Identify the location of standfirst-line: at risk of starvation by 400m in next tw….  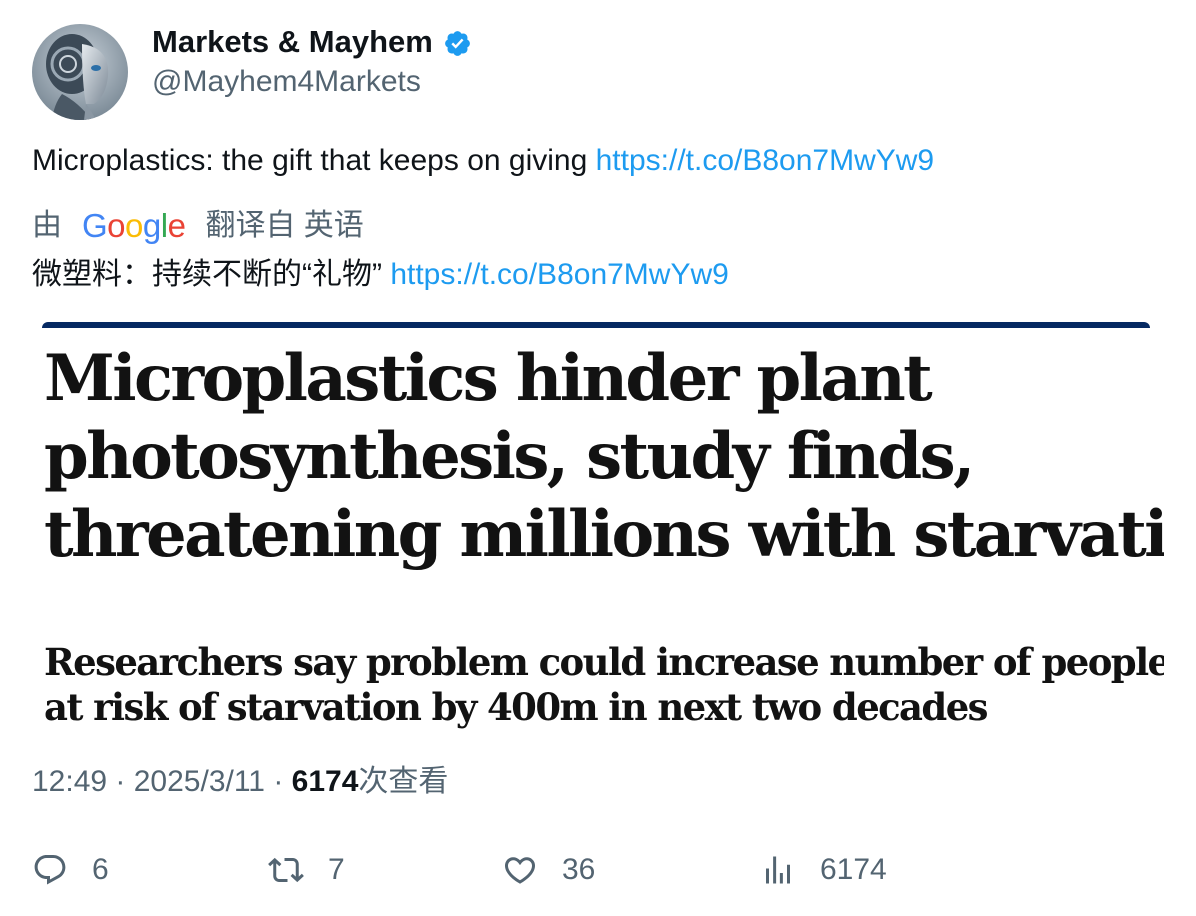
(516, 707).